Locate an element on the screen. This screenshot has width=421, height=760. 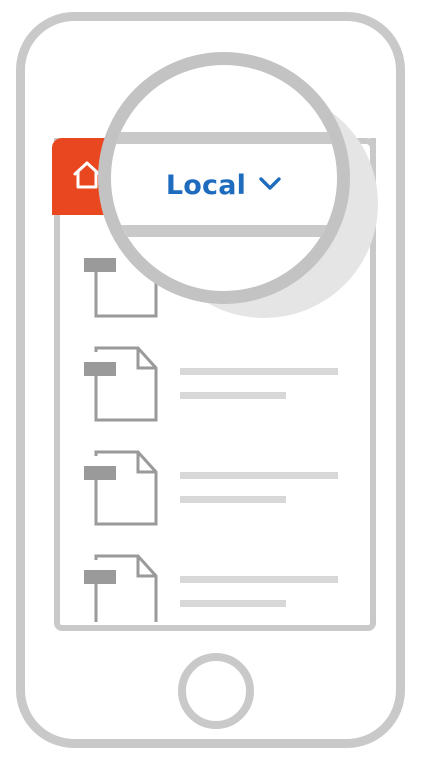
location-dropdown: Local is located at coordinates (224, 186).